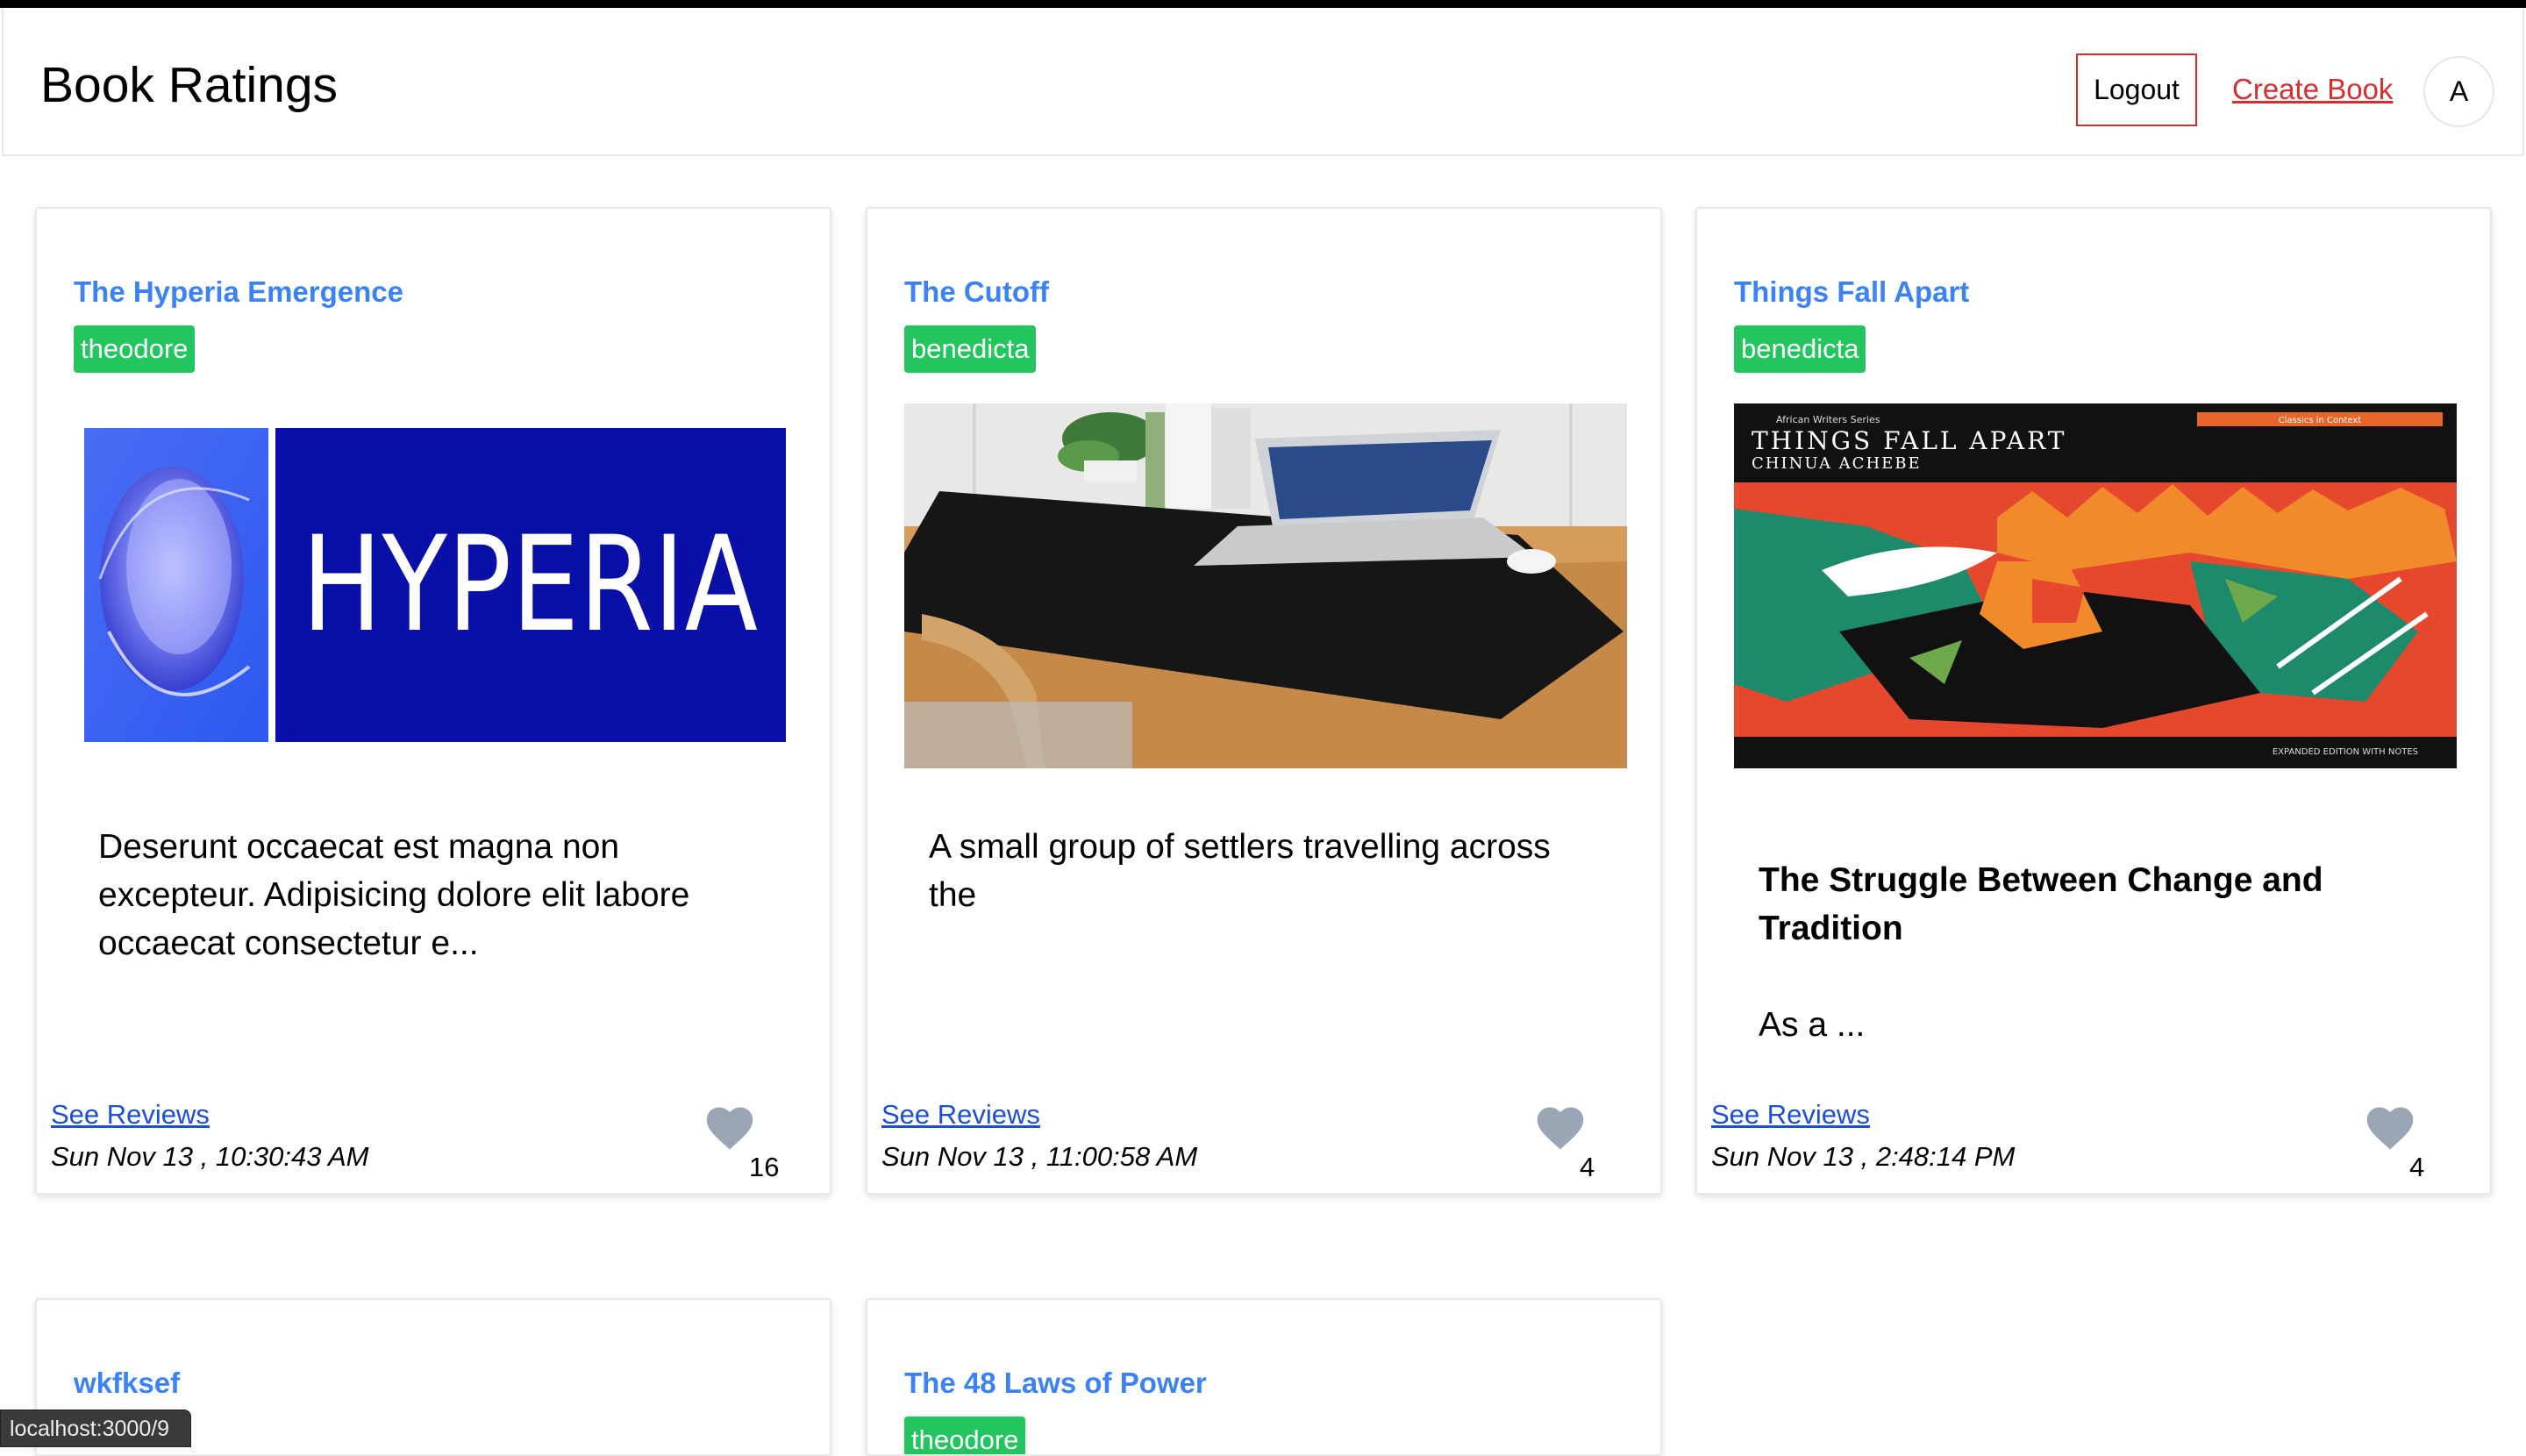  What do you see at coordinates (1852, 292) in the screenshot?
I see `book-title-link: Things Fall Apart` at bounding box center [1852, 292].